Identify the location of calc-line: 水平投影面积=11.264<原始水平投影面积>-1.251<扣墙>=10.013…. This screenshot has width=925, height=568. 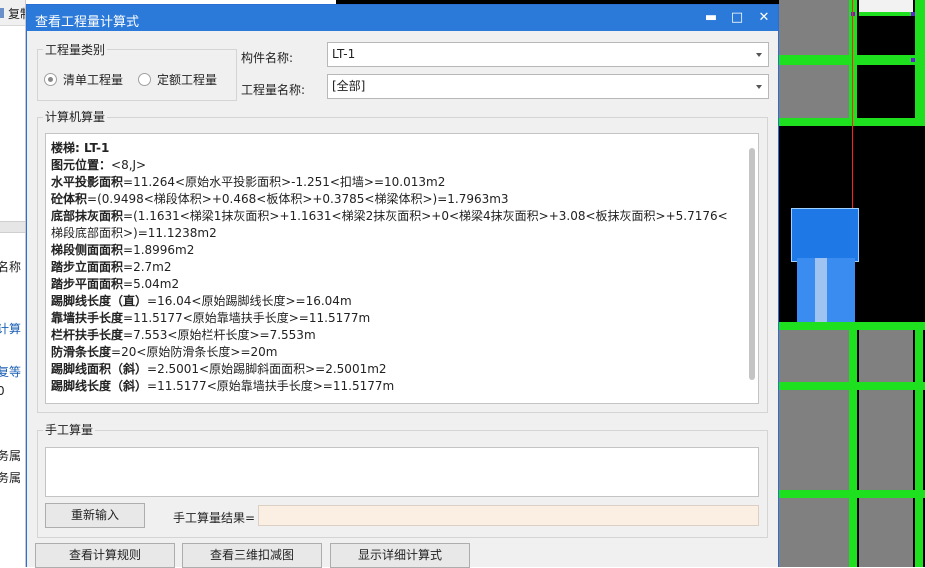
(248, 182).